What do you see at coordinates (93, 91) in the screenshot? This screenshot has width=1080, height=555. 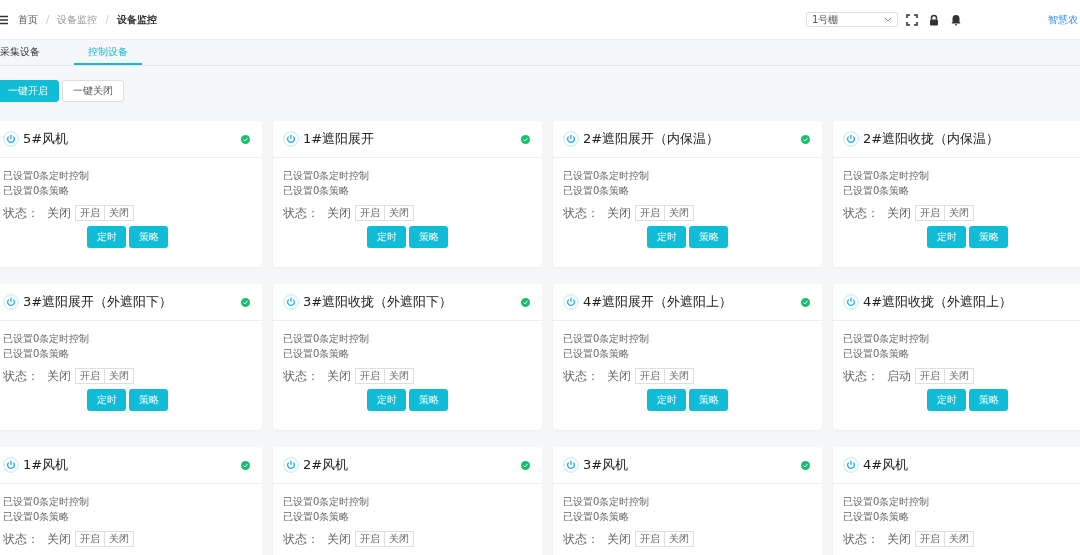 I see `close-all-button: 一键关闭` at bounding box center [93, 91].